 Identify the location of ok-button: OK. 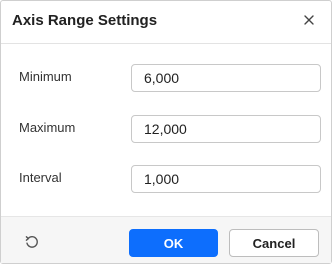
(173, 243).